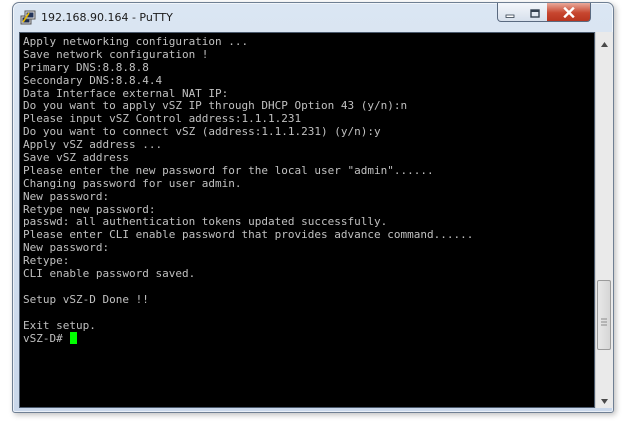 The height and width of the screenshot is (421, 622). Describe the element at coordinates (604, 220) in the screenshot. I see `vertical-scrollbar` at that location.